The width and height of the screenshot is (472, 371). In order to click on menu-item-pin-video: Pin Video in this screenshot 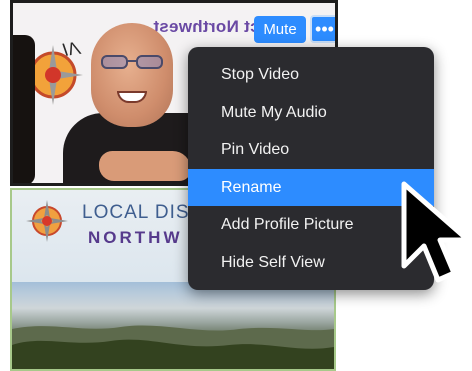, I will do `click(311, 150)`.